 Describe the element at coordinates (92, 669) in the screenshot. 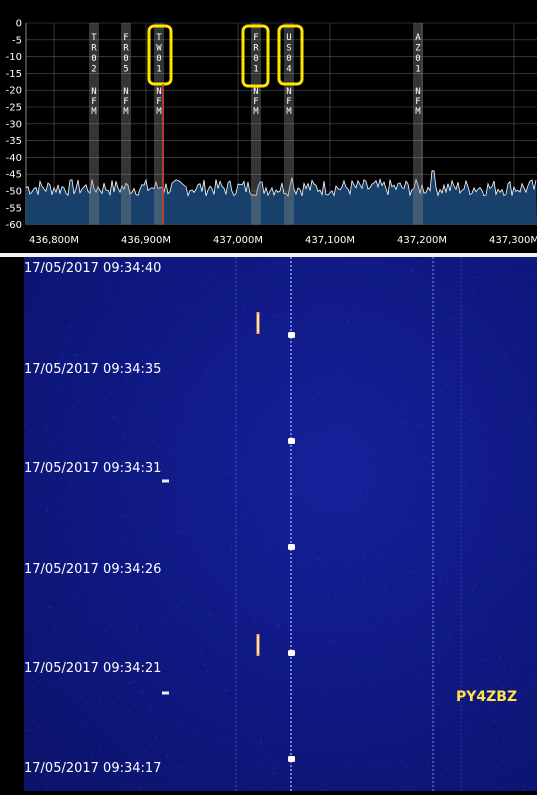

I see `timestamp-label: 17/05/2017 09:34:21` at that location.